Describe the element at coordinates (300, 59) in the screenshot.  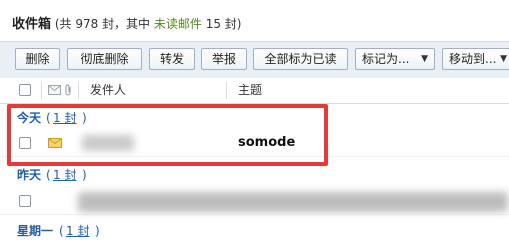
I see `mark-all-read-button: 全部标为已读` at that location.